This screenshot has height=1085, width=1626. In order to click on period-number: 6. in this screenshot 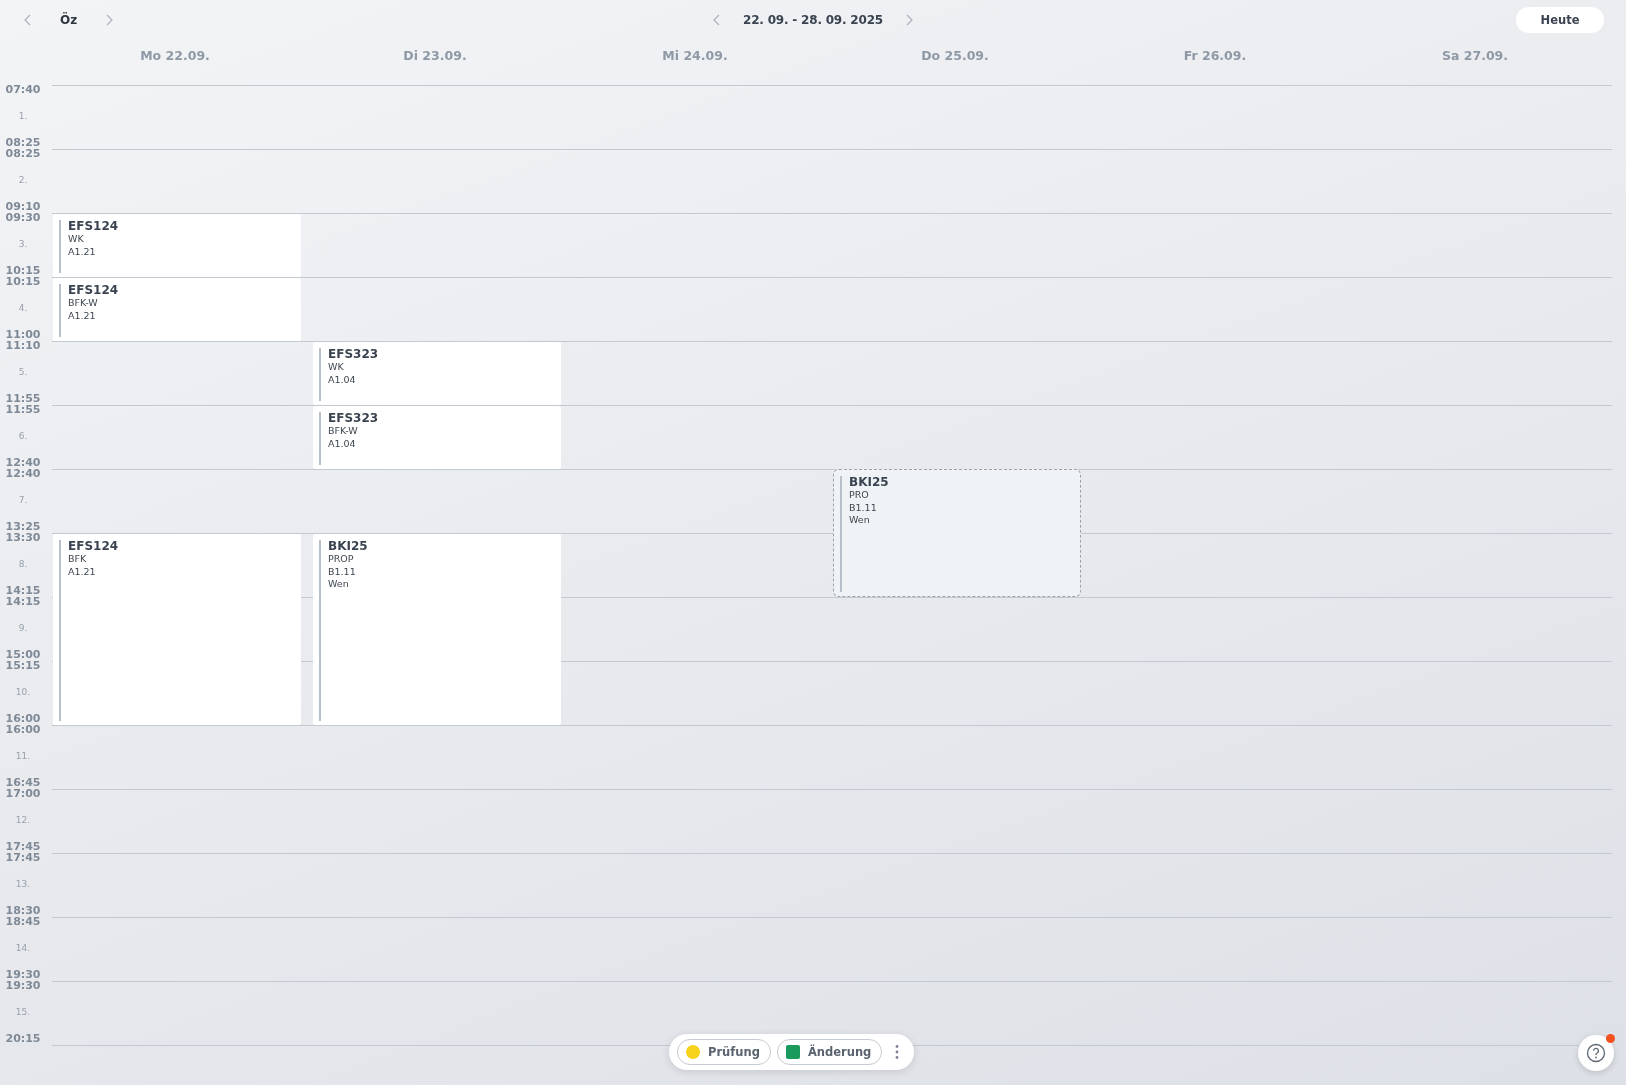, I will do `click(23, 436)`.